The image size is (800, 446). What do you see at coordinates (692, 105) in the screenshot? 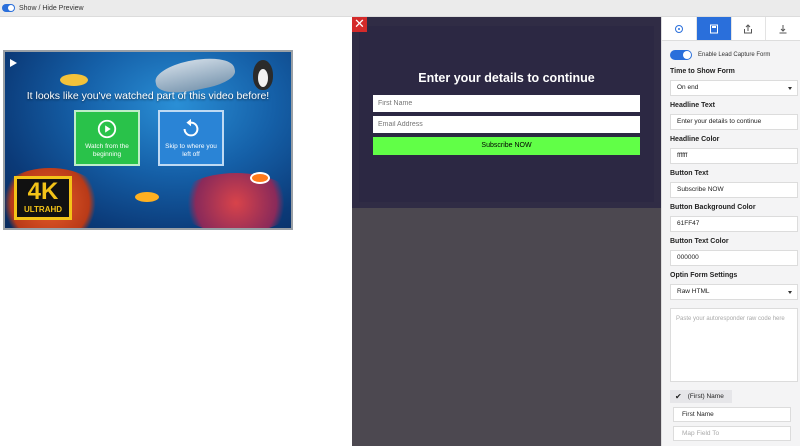
I see `headline-text-label: Headline Text` at bounding box center [692, 105].